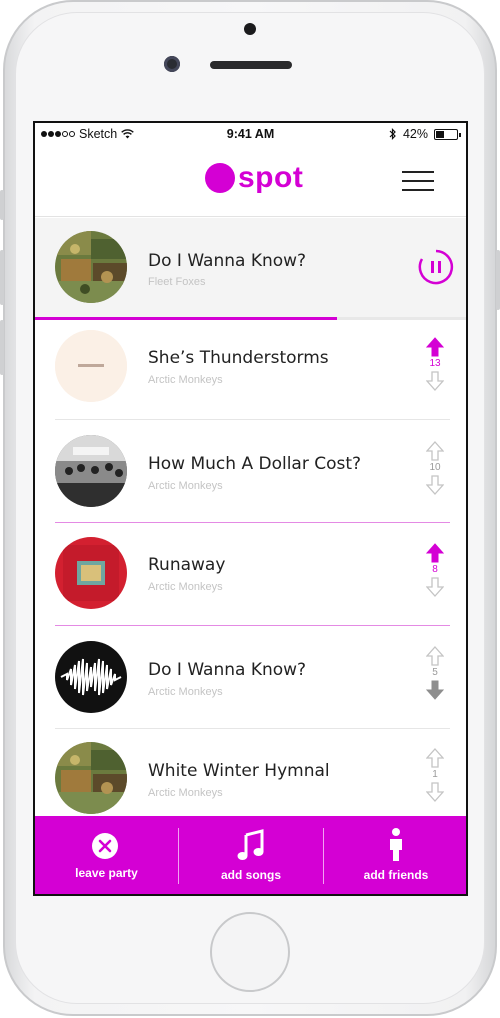 The width and height of the screenshot is (500, 1018). Describe the element at coordinates (498, 280) in the screenshot. I see `power-button` at that location.